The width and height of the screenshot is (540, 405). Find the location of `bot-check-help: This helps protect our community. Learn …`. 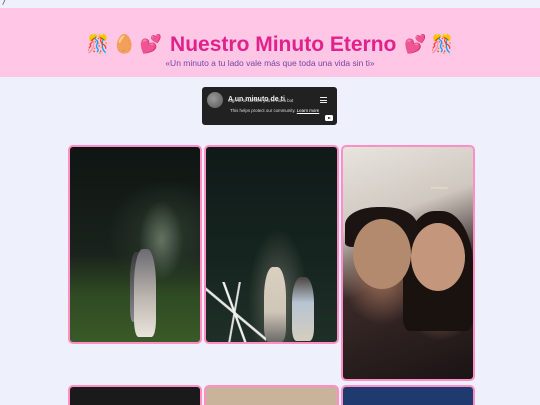

bot-check-help: This helps protect our community. Learn … is located at coordinates (274, 110).